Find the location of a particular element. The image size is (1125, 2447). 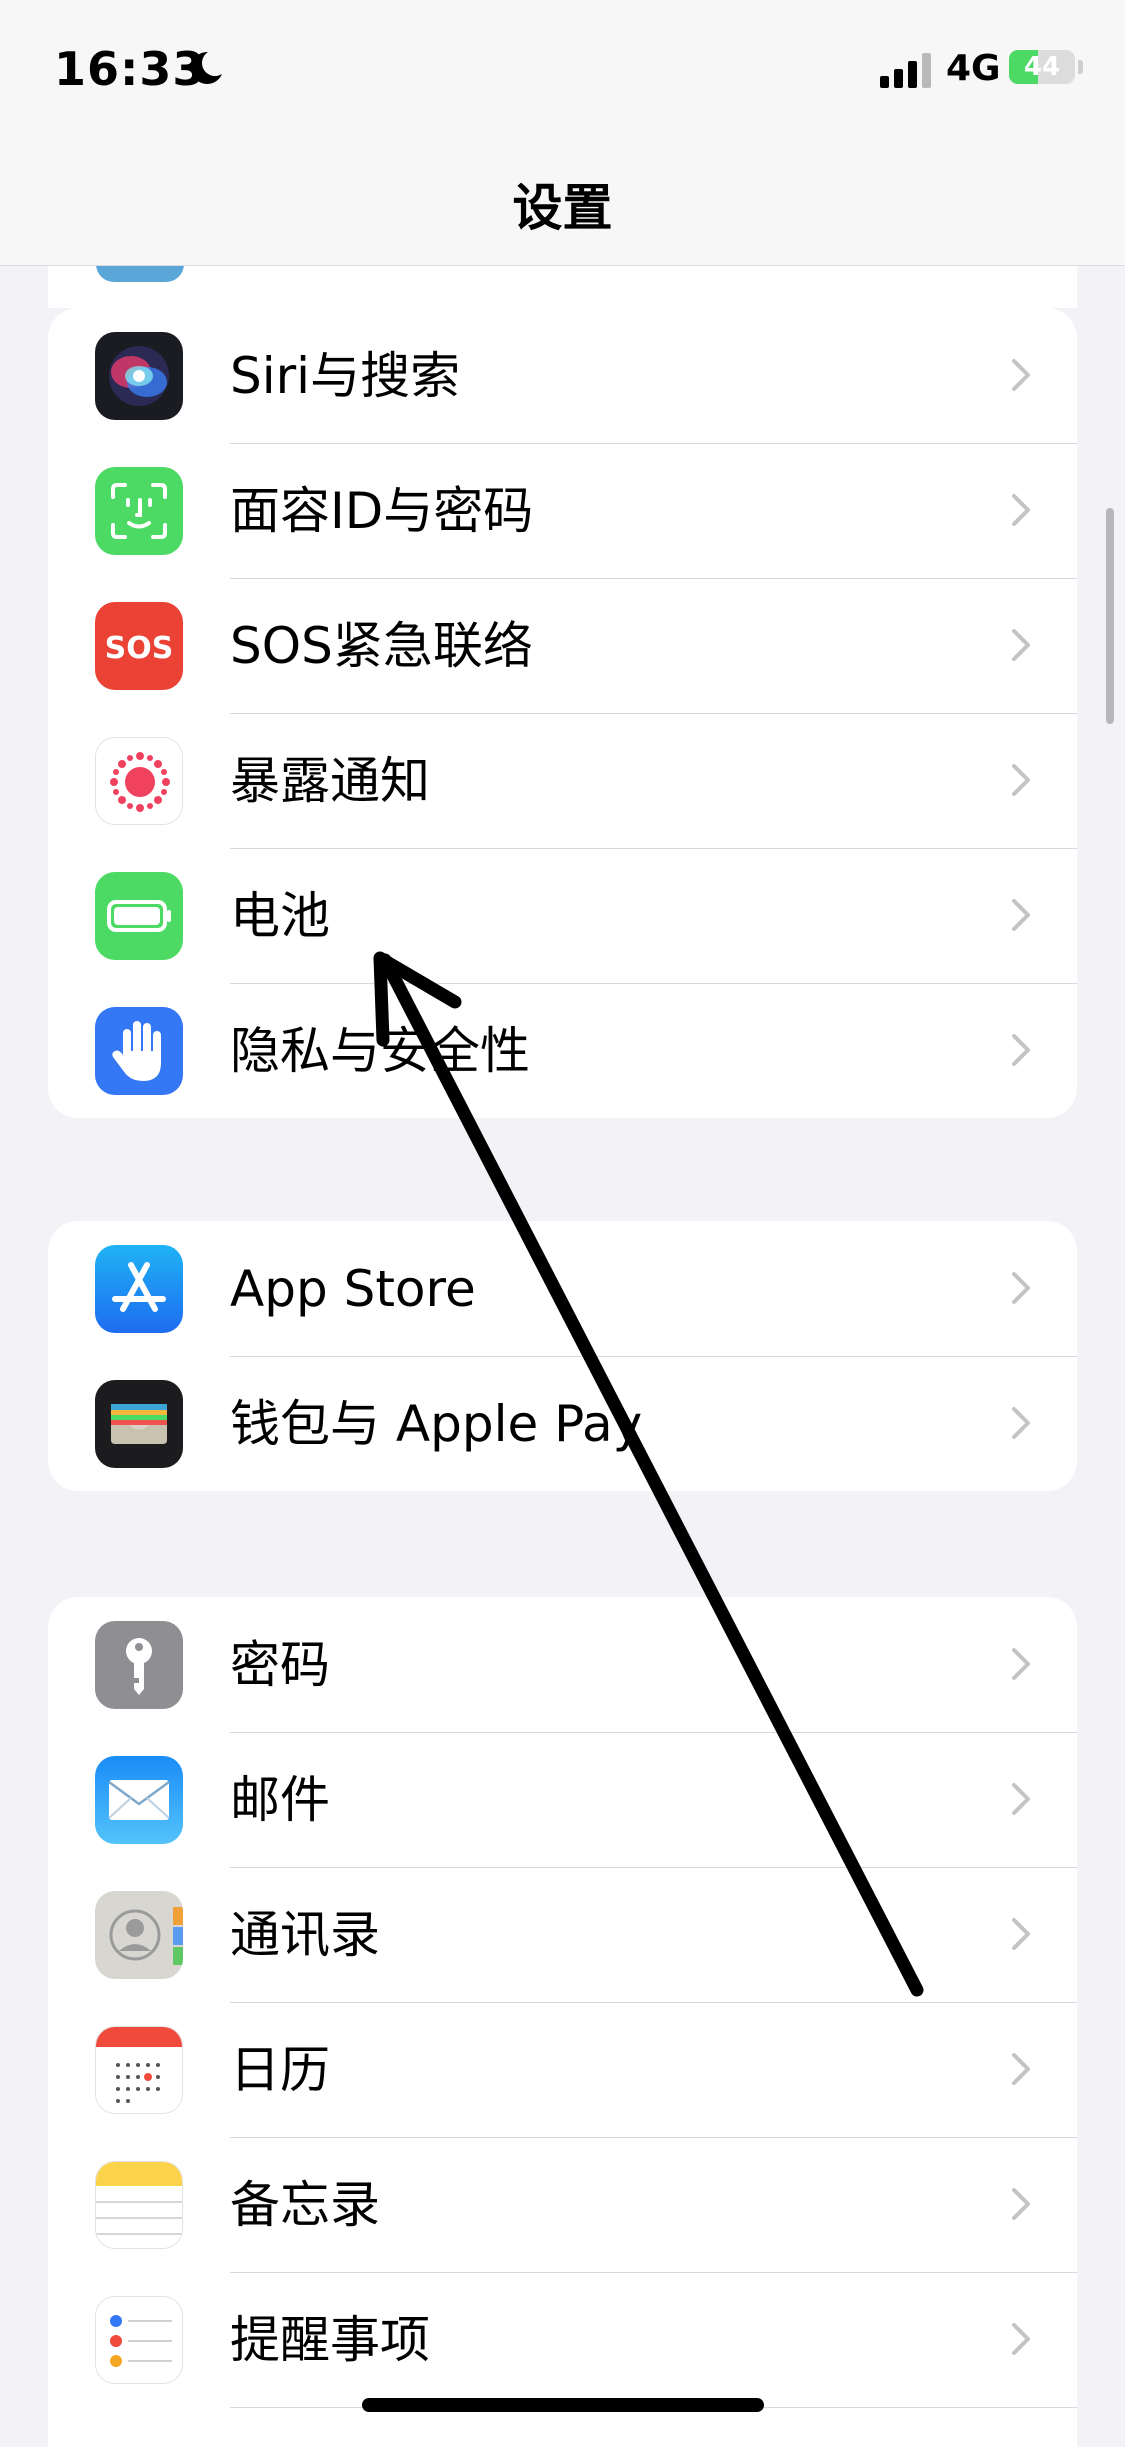

scrollbar is located at coordinates (1110, 616).